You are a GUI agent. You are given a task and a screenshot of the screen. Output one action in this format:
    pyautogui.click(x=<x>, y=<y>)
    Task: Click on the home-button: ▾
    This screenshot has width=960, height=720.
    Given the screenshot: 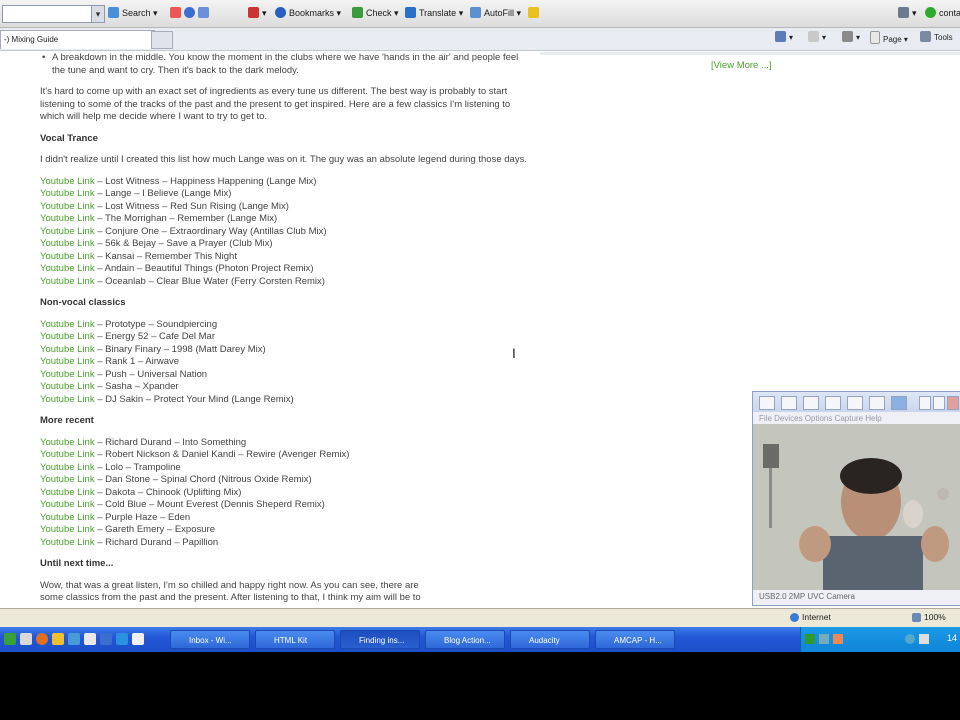 What is the action you would take?
    pyautogui.click(x=784, y=36)
    